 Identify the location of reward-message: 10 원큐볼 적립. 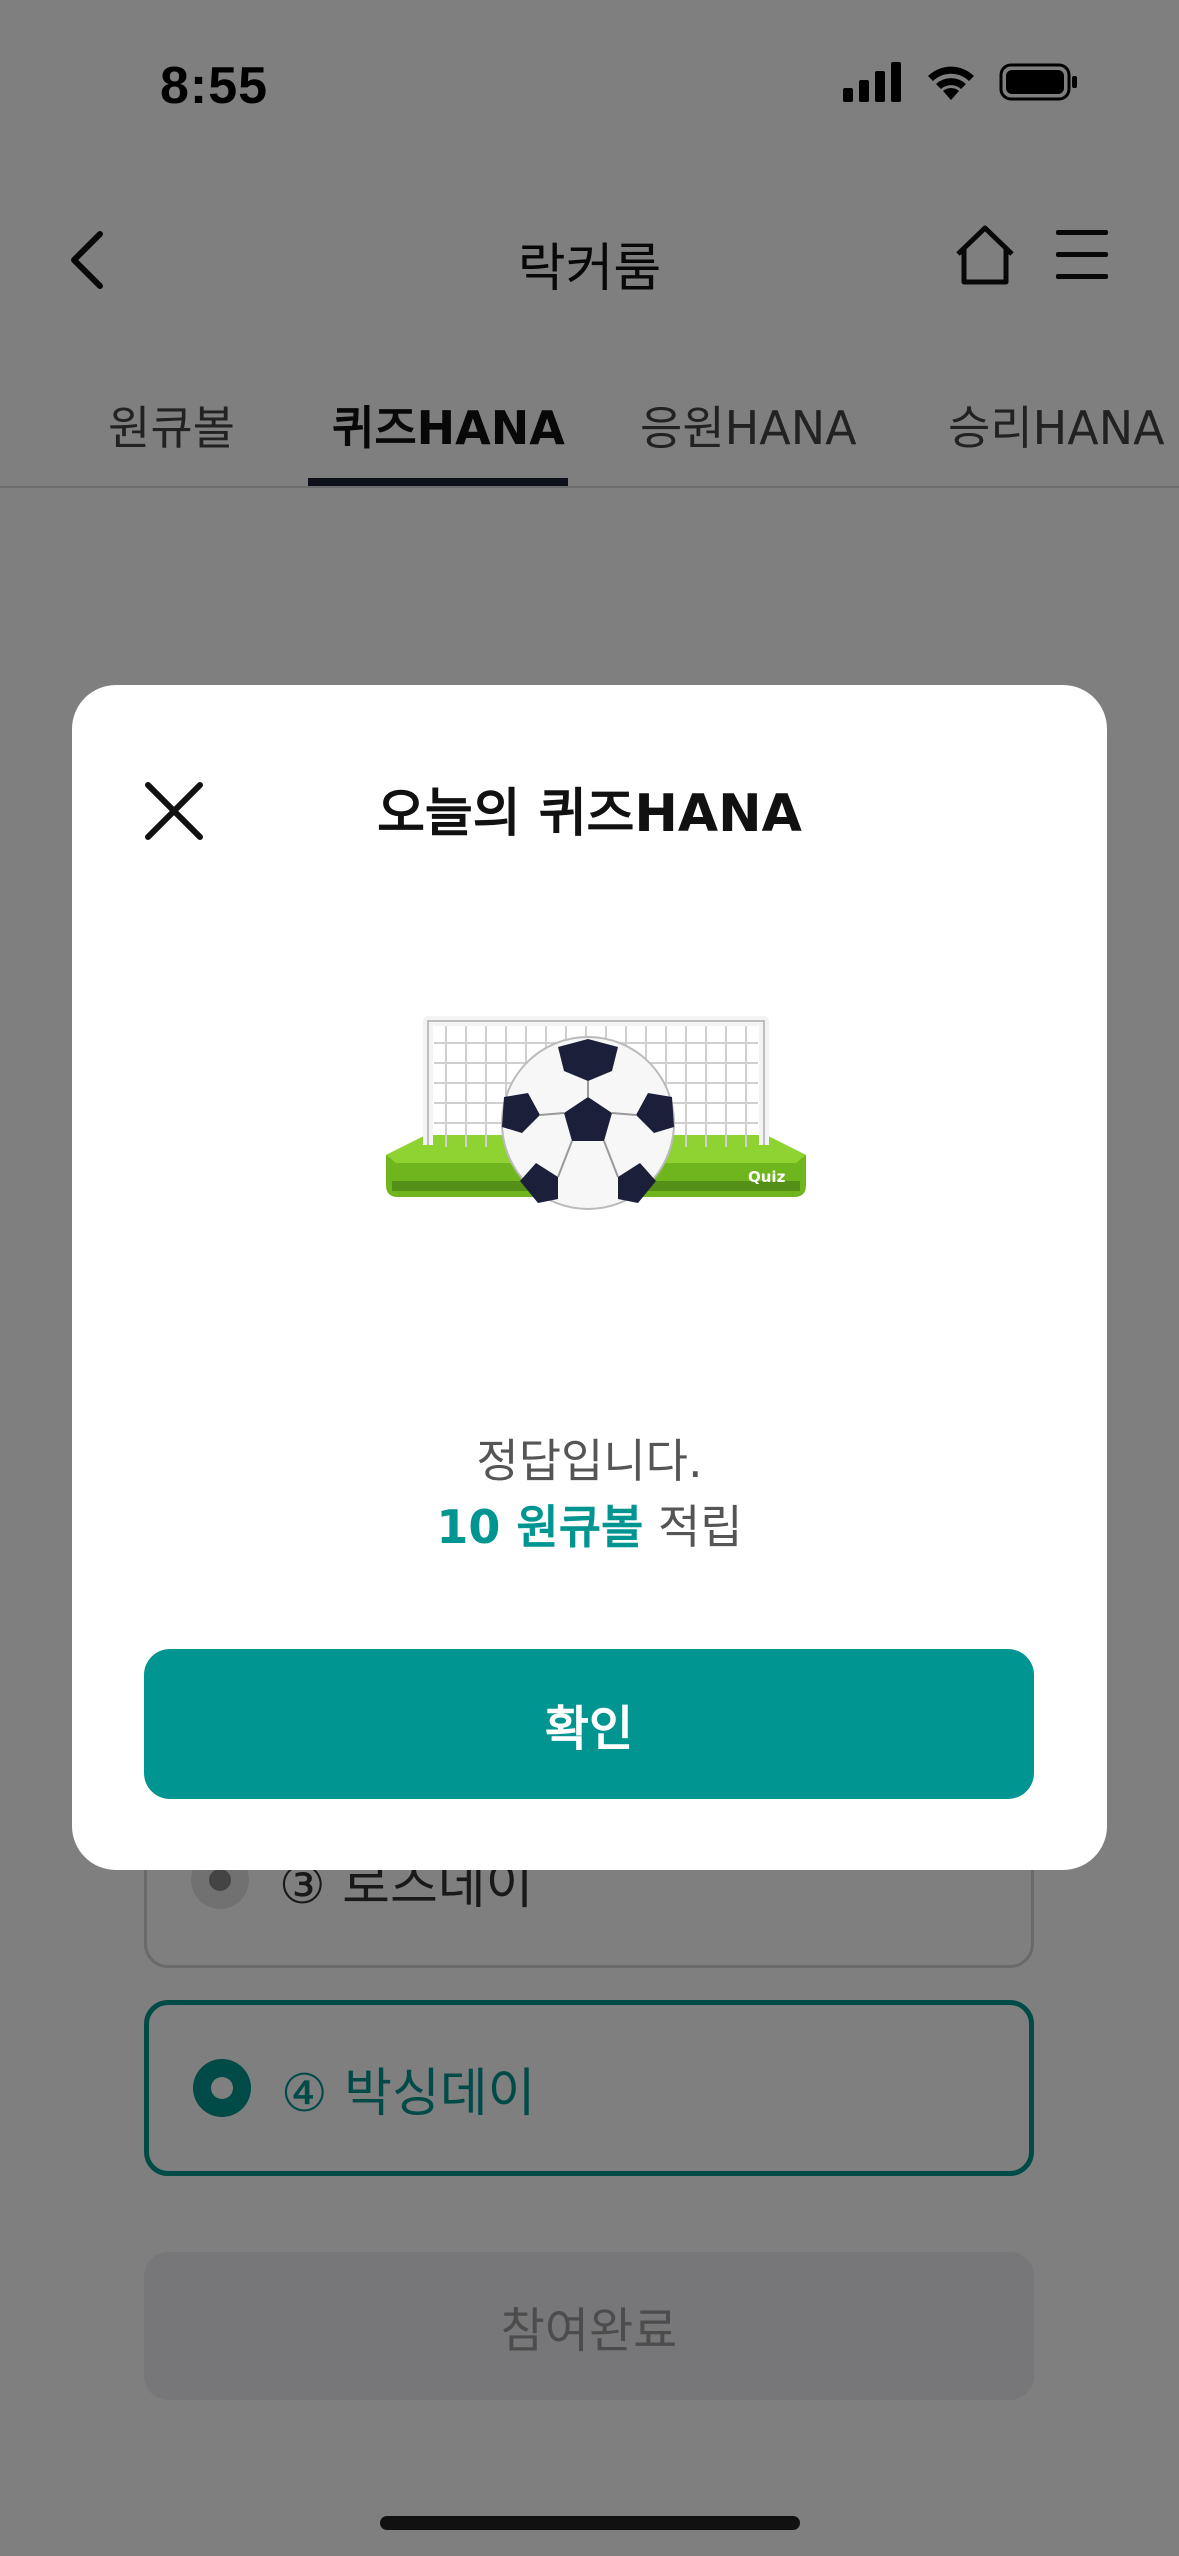
(589, 1524).